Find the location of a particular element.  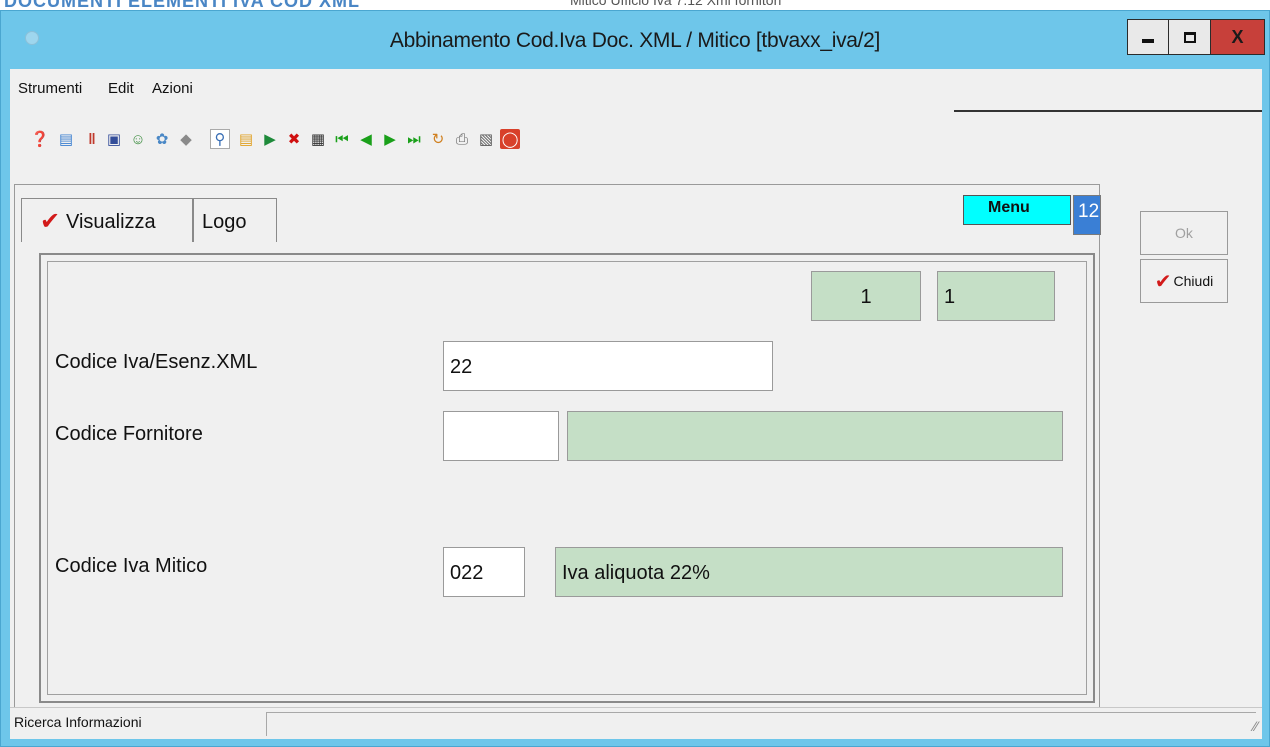

chiudi-button: ✔ Chiudi is located at coordinates (1184, 281).